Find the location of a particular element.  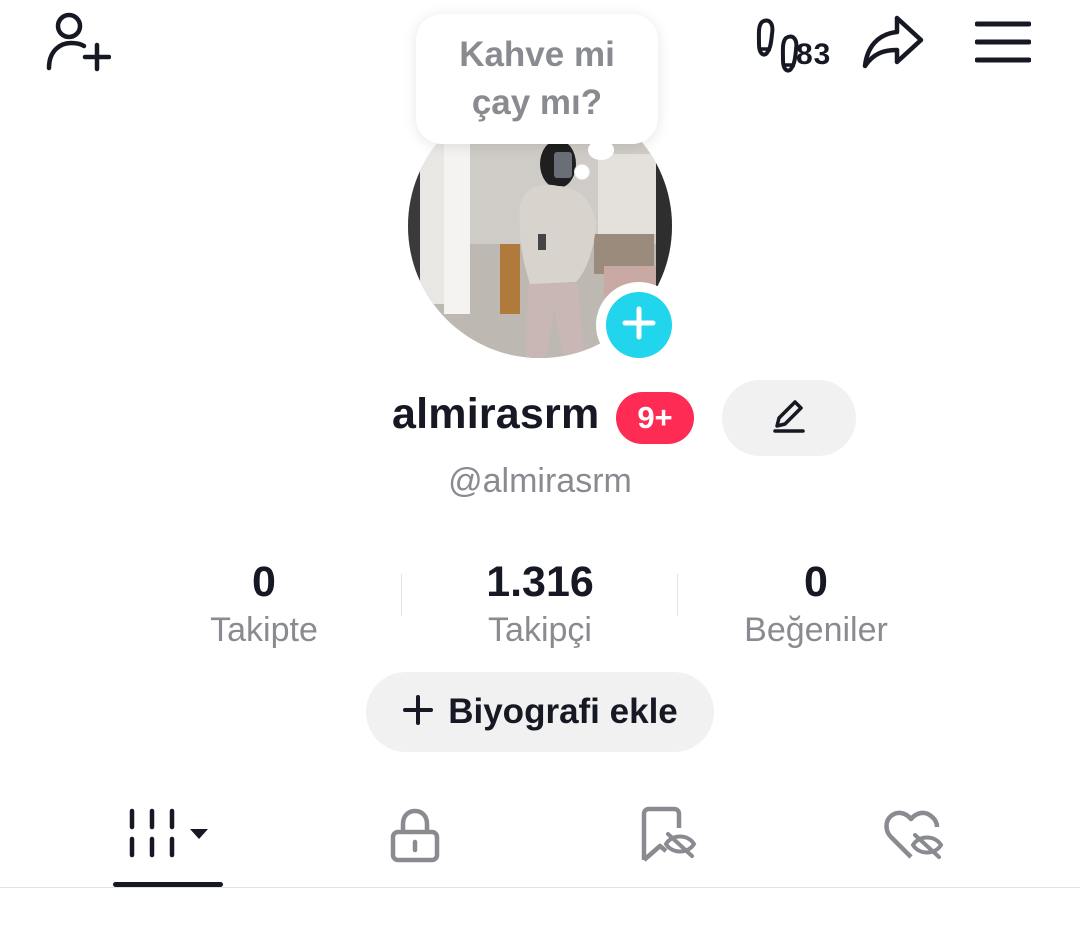

bookmark-hidden-icon is located at coordinates (668, 837).